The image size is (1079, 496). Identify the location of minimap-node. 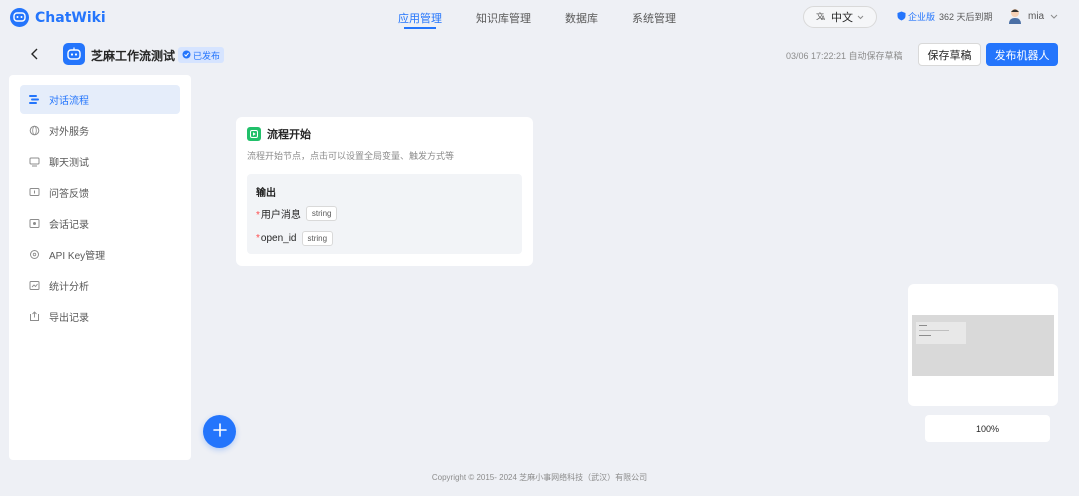
(941, 333).